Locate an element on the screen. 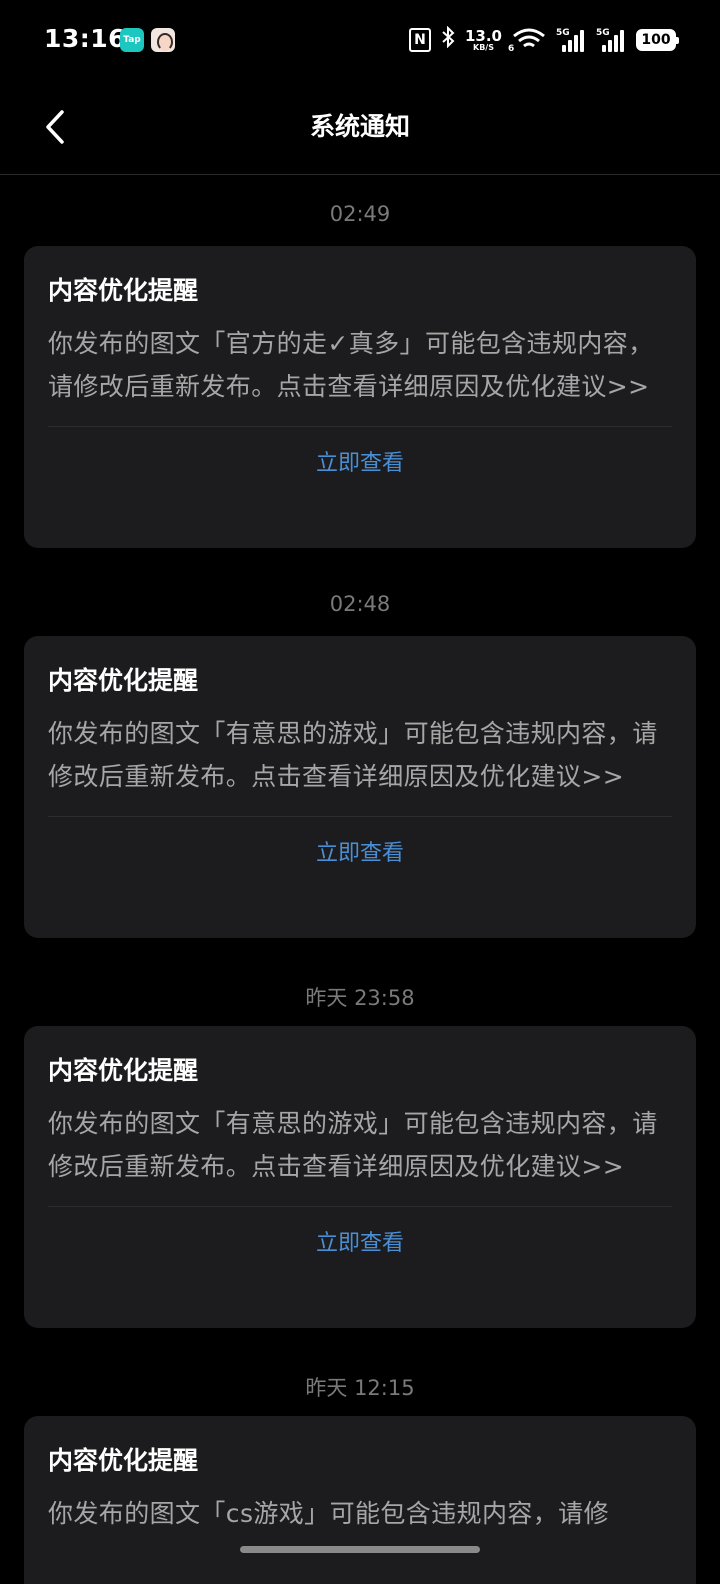 The width and height of the screenshot is (720, 1584). notification-time: 昨天 12:15 is located at coordinates (360, 1388).